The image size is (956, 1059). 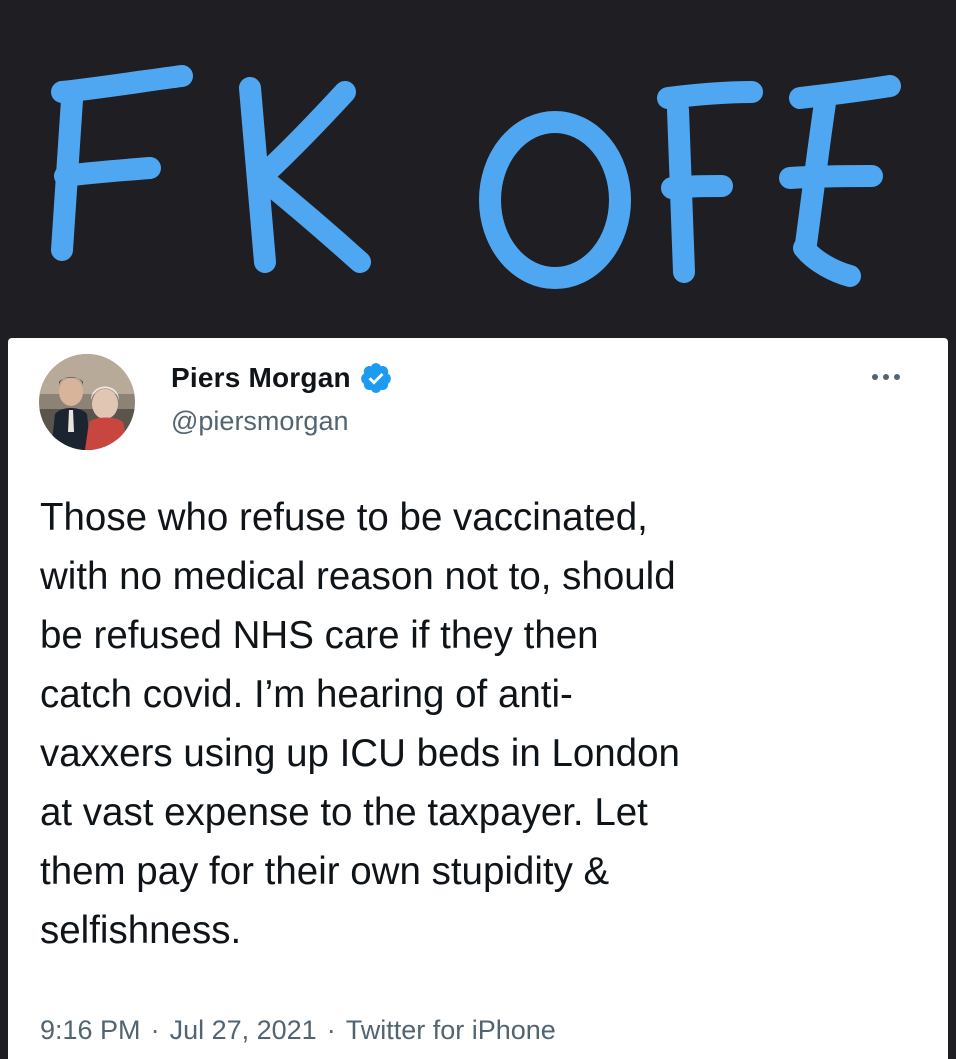 What do you see at coordinates (141, 930) in the screenshot?
I see `tweet-text-line: selfishness.` at bounding box center [141, 930].